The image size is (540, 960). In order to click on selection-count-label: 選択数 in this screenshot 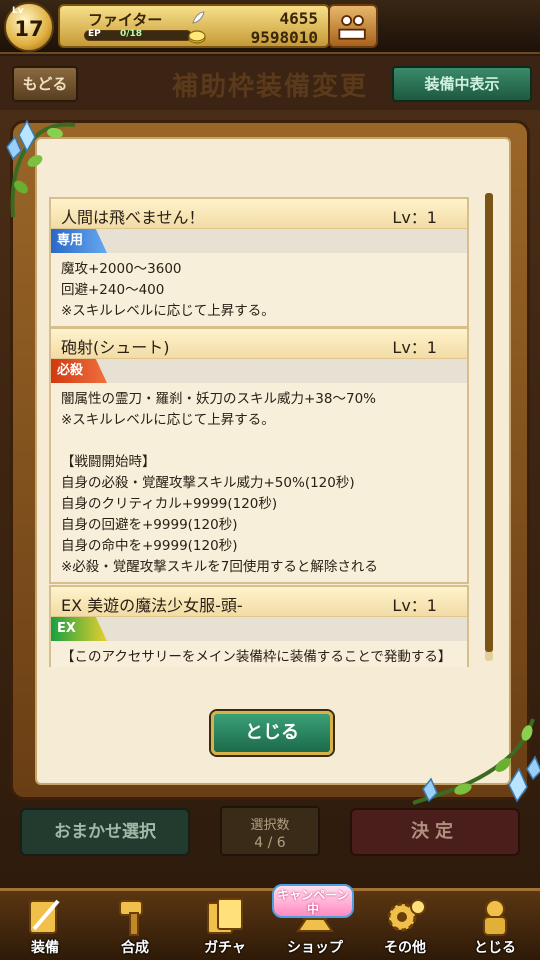, I will do `click(270, 825)`.